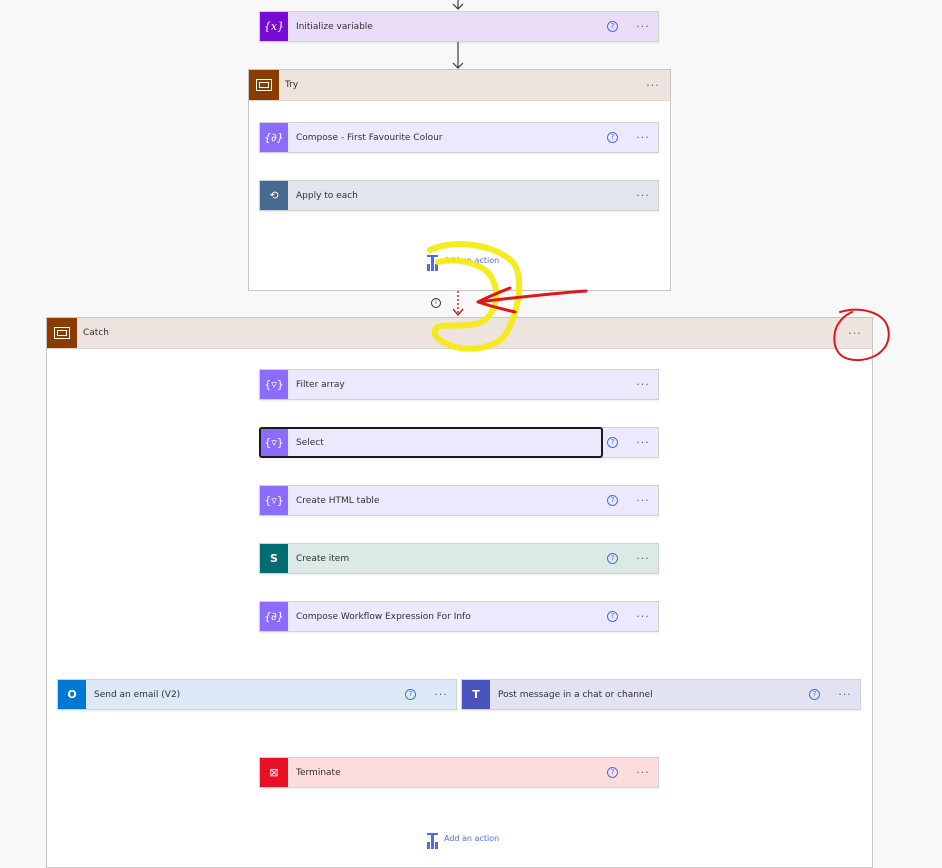  Describe the element at coordinates (459, 195) in the screenshot. I see `action-apply-to-each: ⟲ Apply to each ···` at that location.